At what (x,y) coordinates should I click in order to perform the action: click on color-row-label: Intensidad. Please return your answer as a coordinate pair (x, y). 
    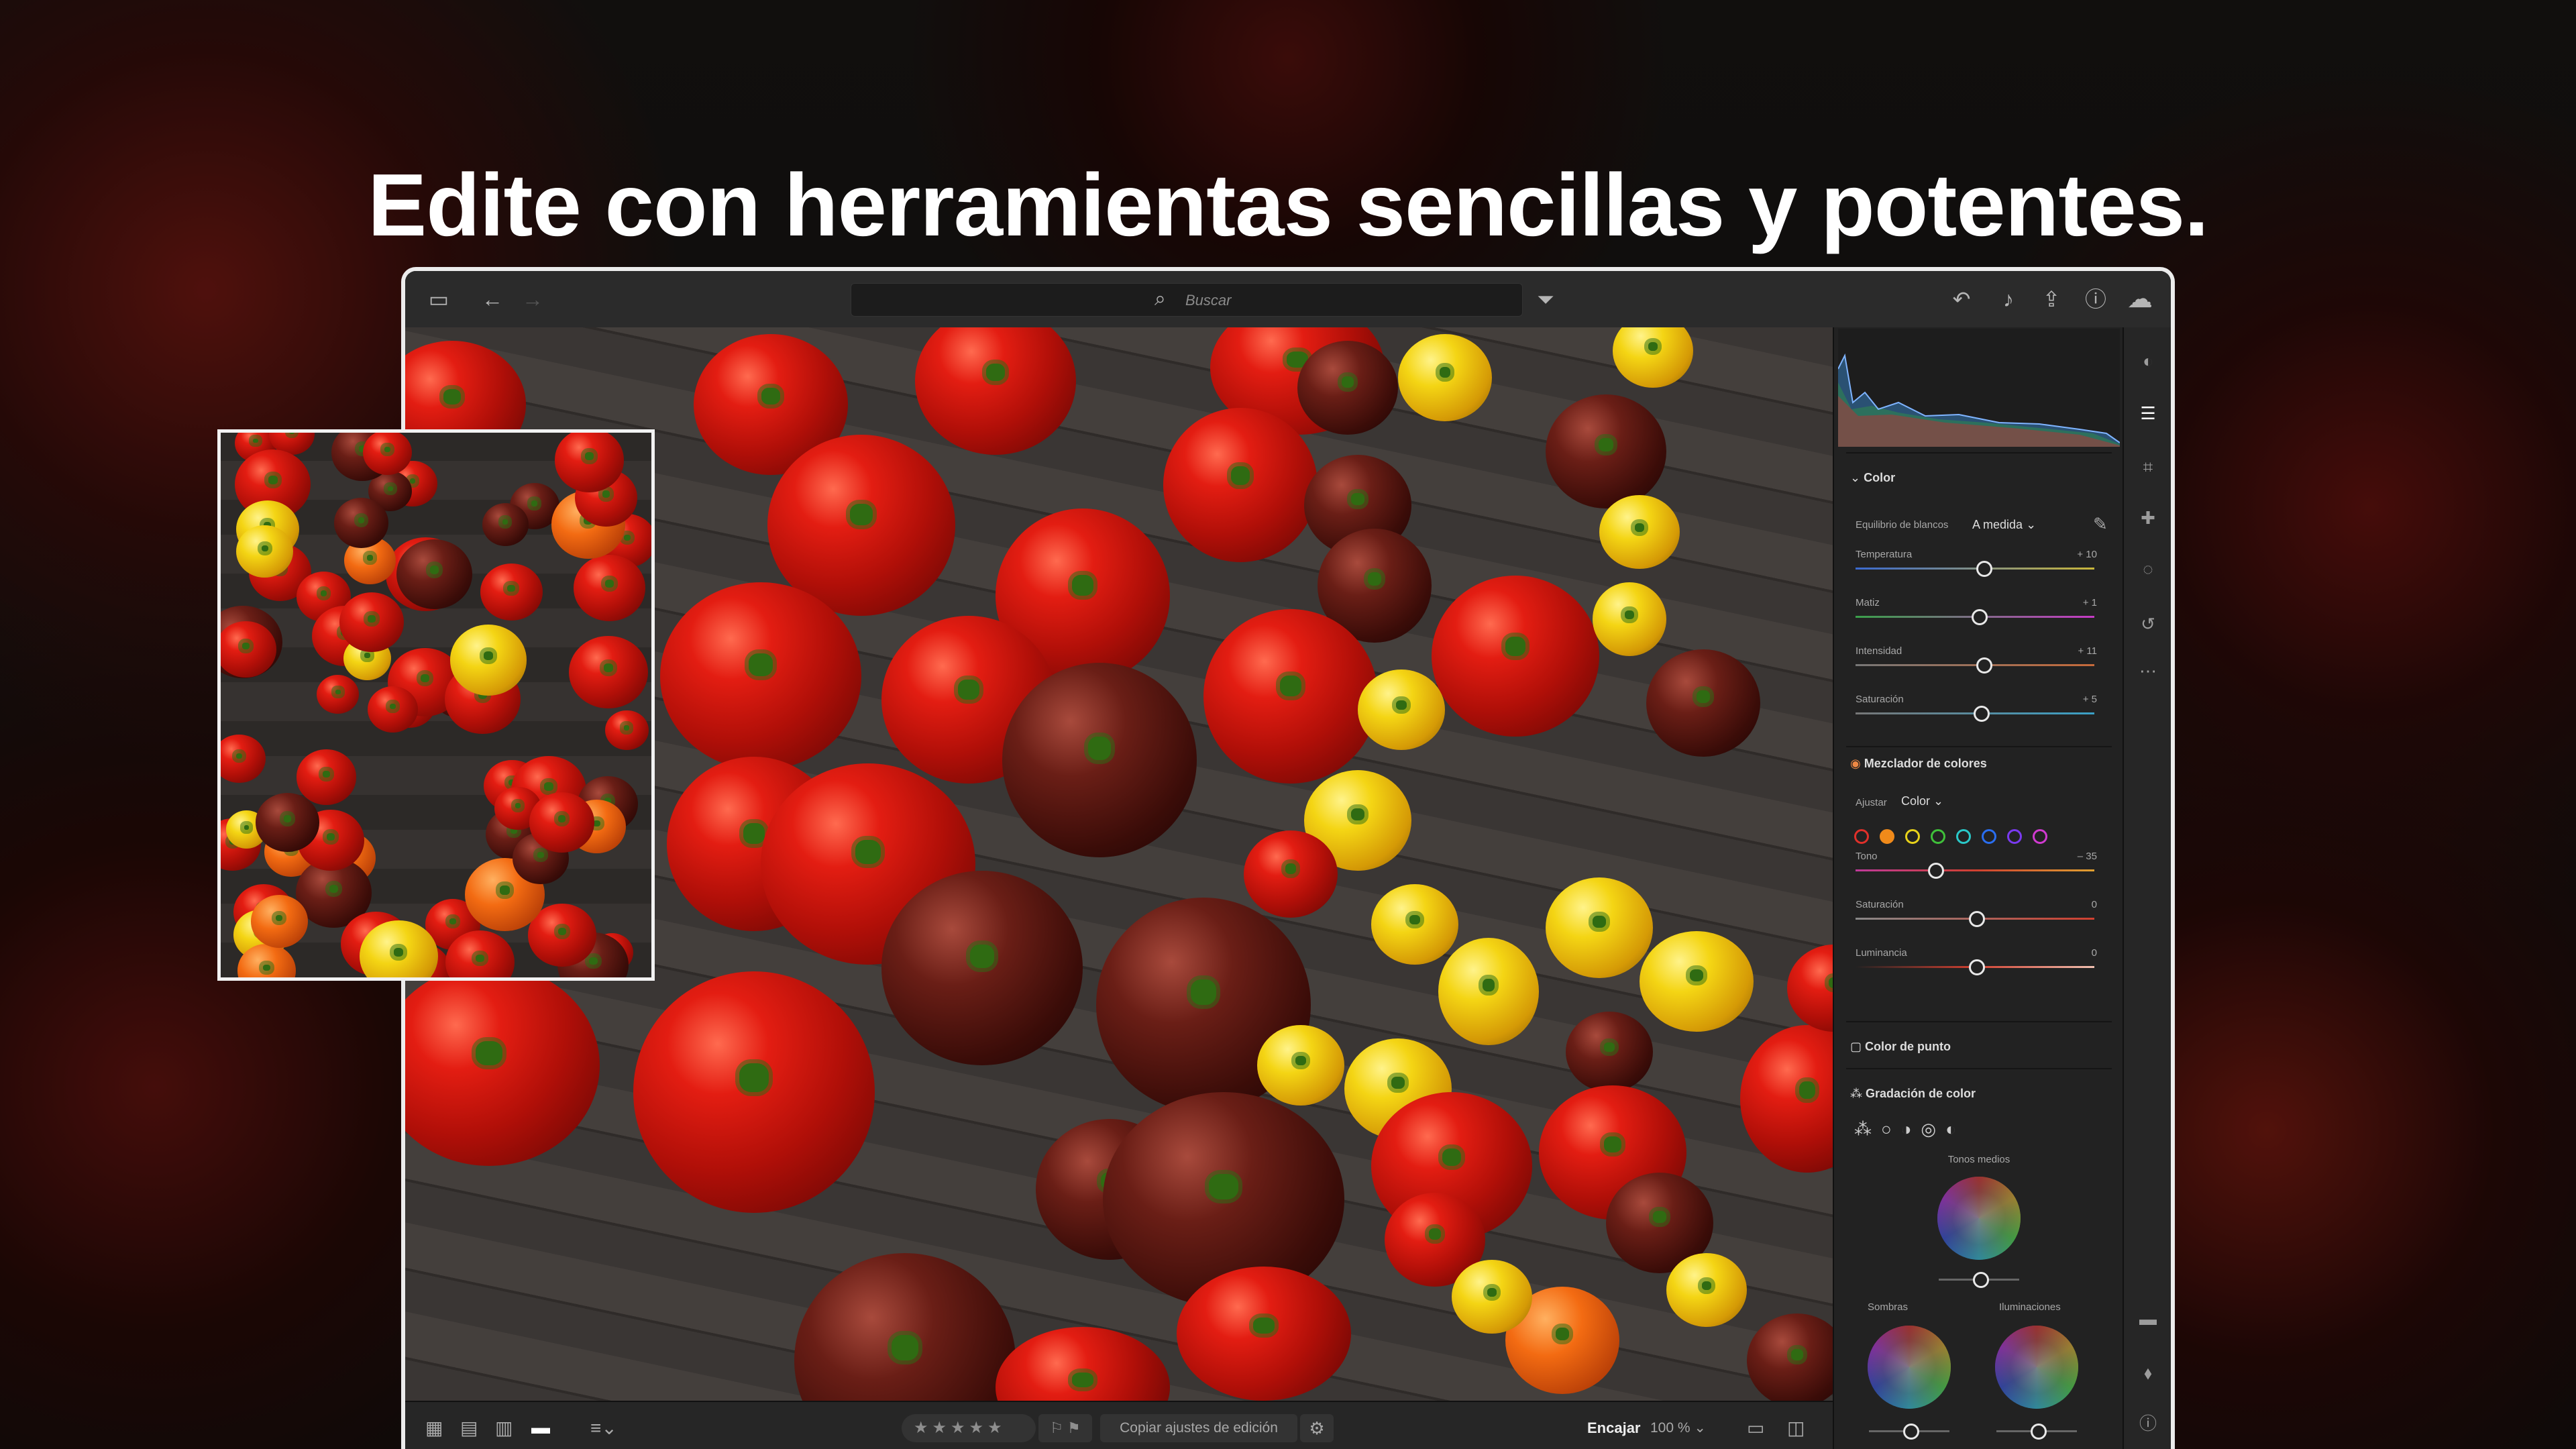
    Looking at the image, I should click on (1879, 651).